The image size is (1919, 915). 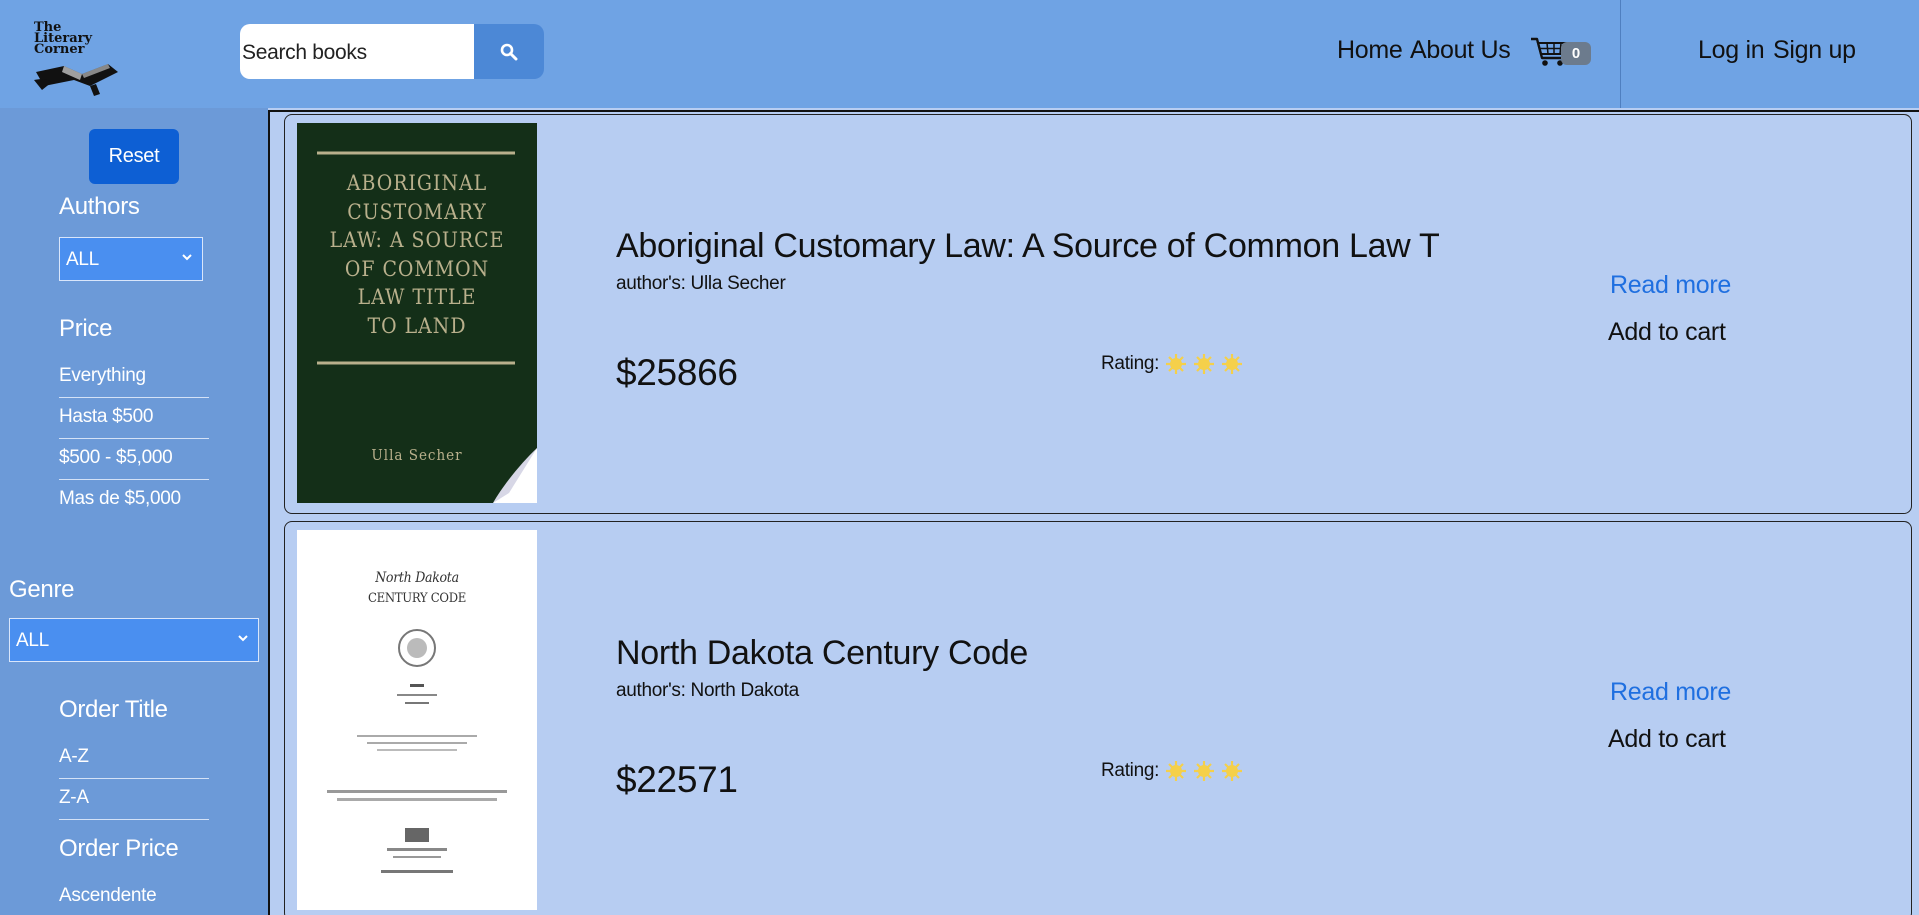 I want to click on genre-heading: Genre, so click(x=42, y=589).